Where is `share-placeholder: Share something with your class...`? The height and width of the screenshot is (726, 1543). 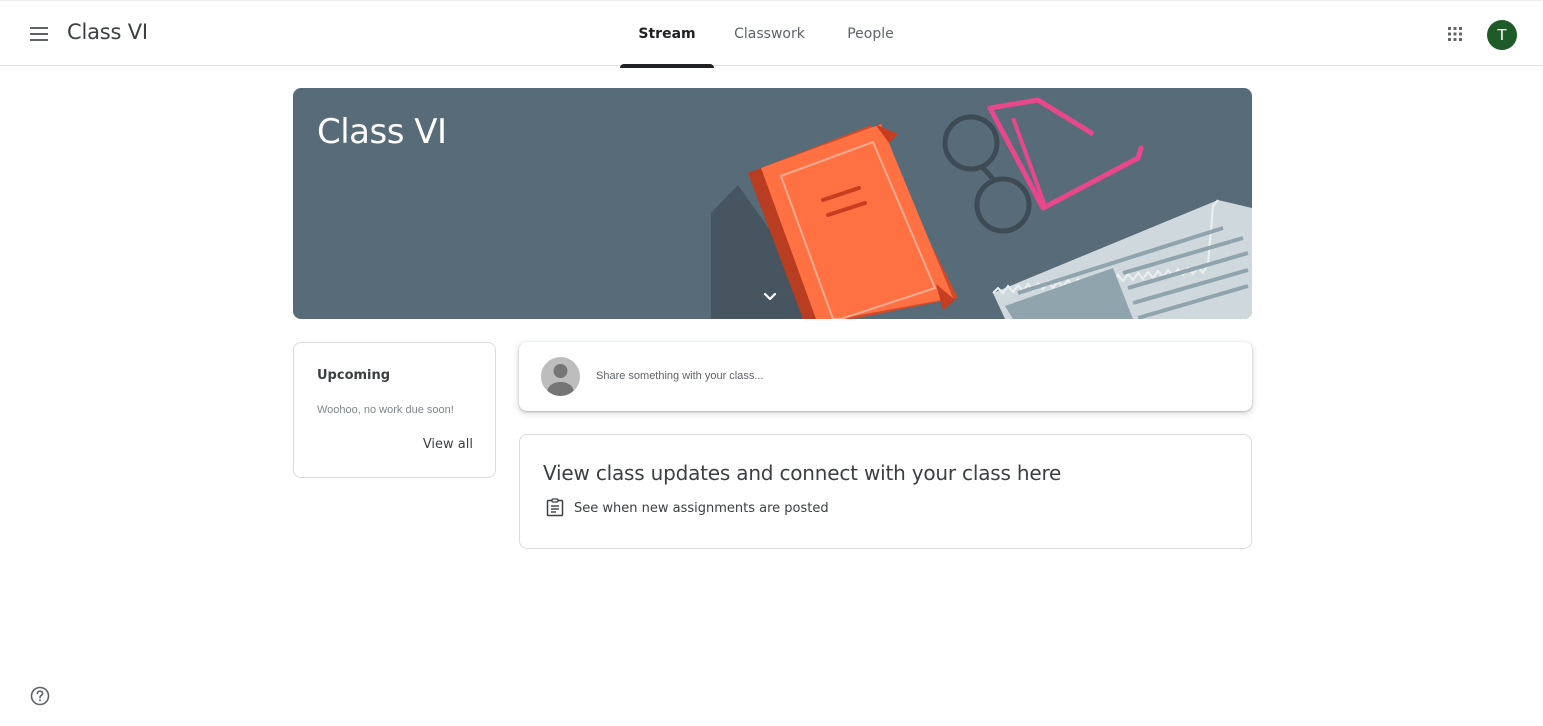 share-placeholder: Share something with your class... is located at coordinates (680, 376).